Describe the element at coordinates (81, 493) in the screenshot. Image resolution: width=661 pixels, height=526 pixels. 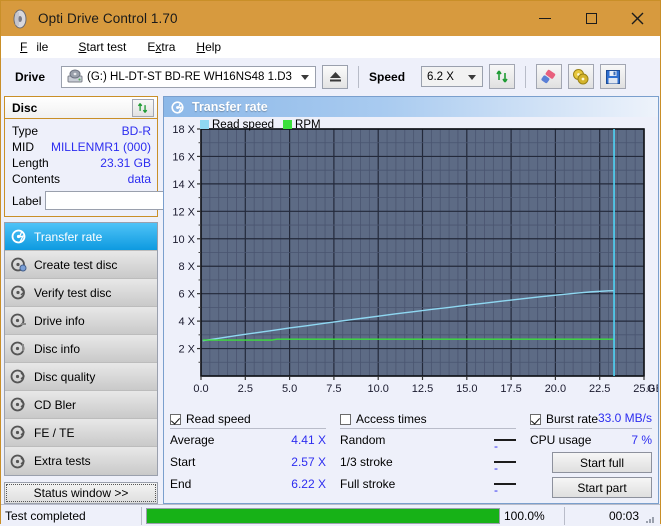
I see `status-window-button: Status window >>` at that location.